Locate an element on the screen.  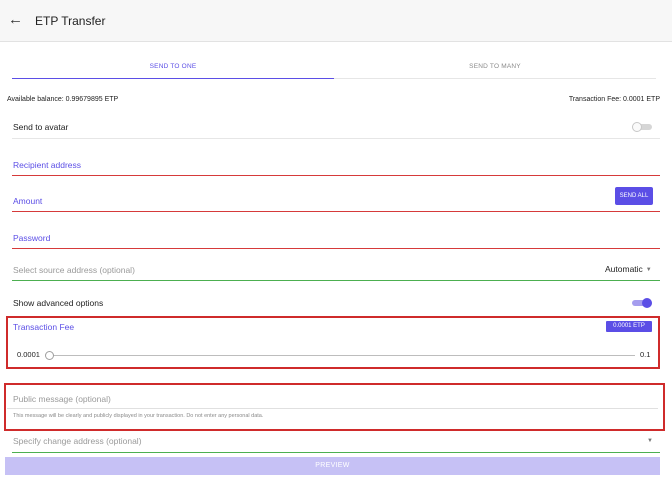
source-address-value: Automatic ▼ is located at coordinates (628, 269).